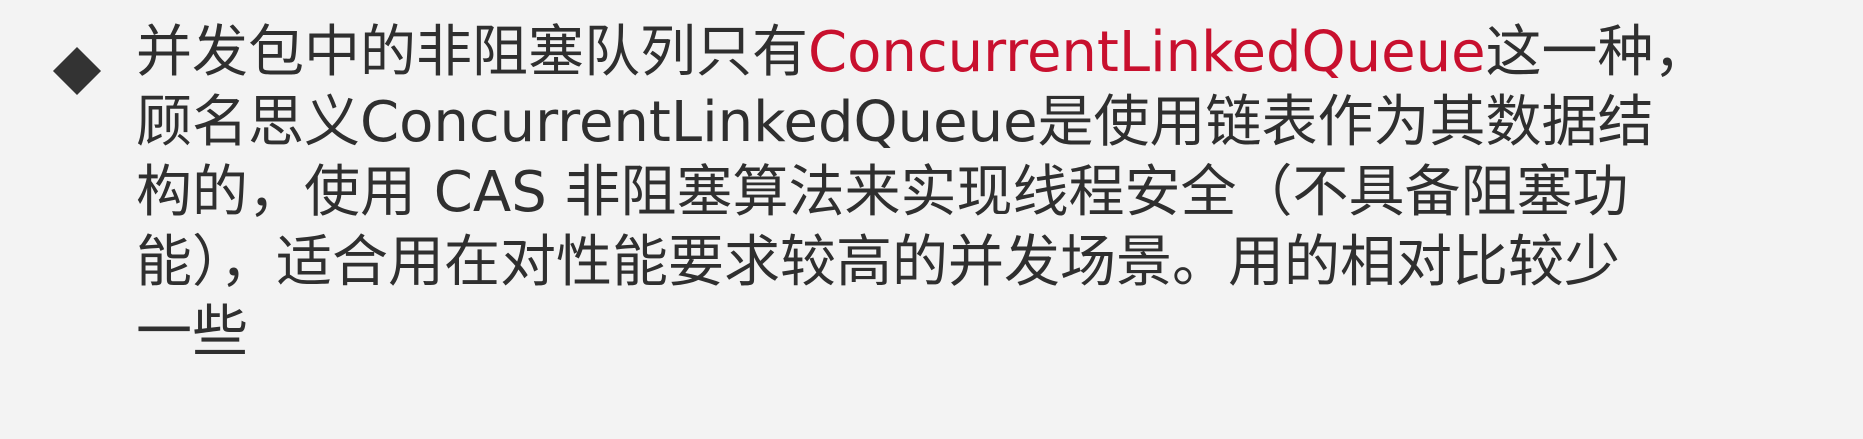  Describe the element at coordinates (895, 122) in the screenshot. I see `text-line-2: 顾名思义ConcurrentLinkedQueue是使用链表作为其数据结` at that location.